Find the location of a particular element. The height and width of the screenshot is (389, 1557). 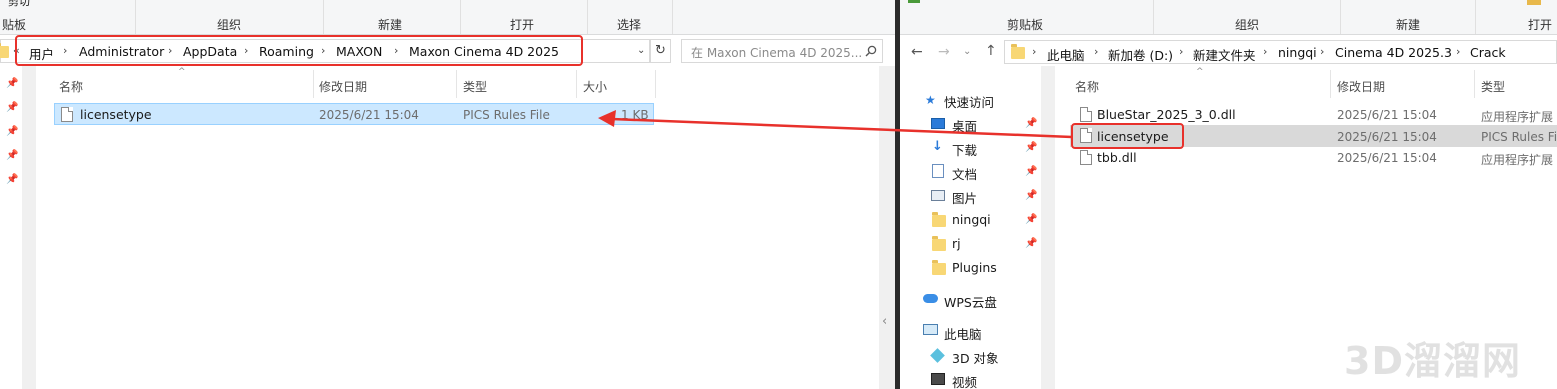

watermark: 3D溜溜网 is located at coordinates (1432, 361).